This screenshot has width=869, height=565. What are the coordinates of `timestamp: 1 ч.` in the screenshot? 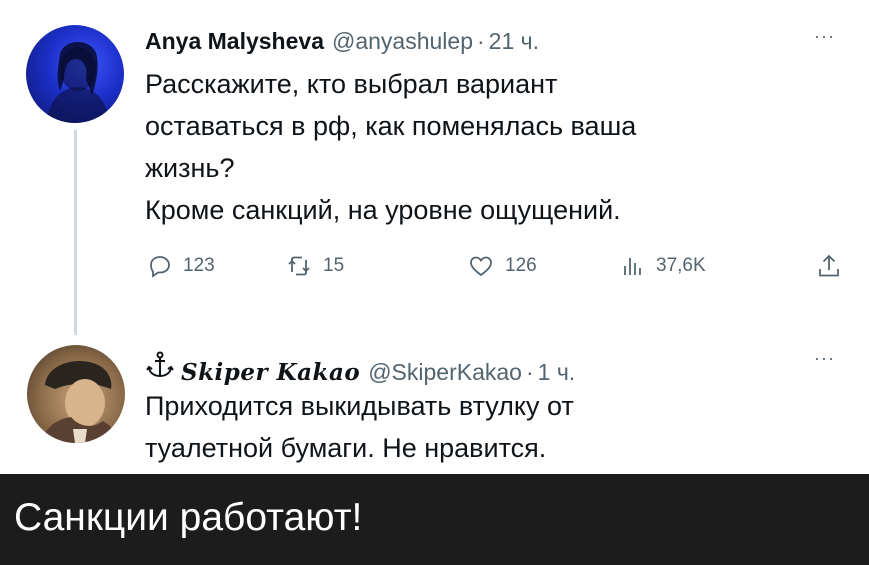 It's located at (557, 372).